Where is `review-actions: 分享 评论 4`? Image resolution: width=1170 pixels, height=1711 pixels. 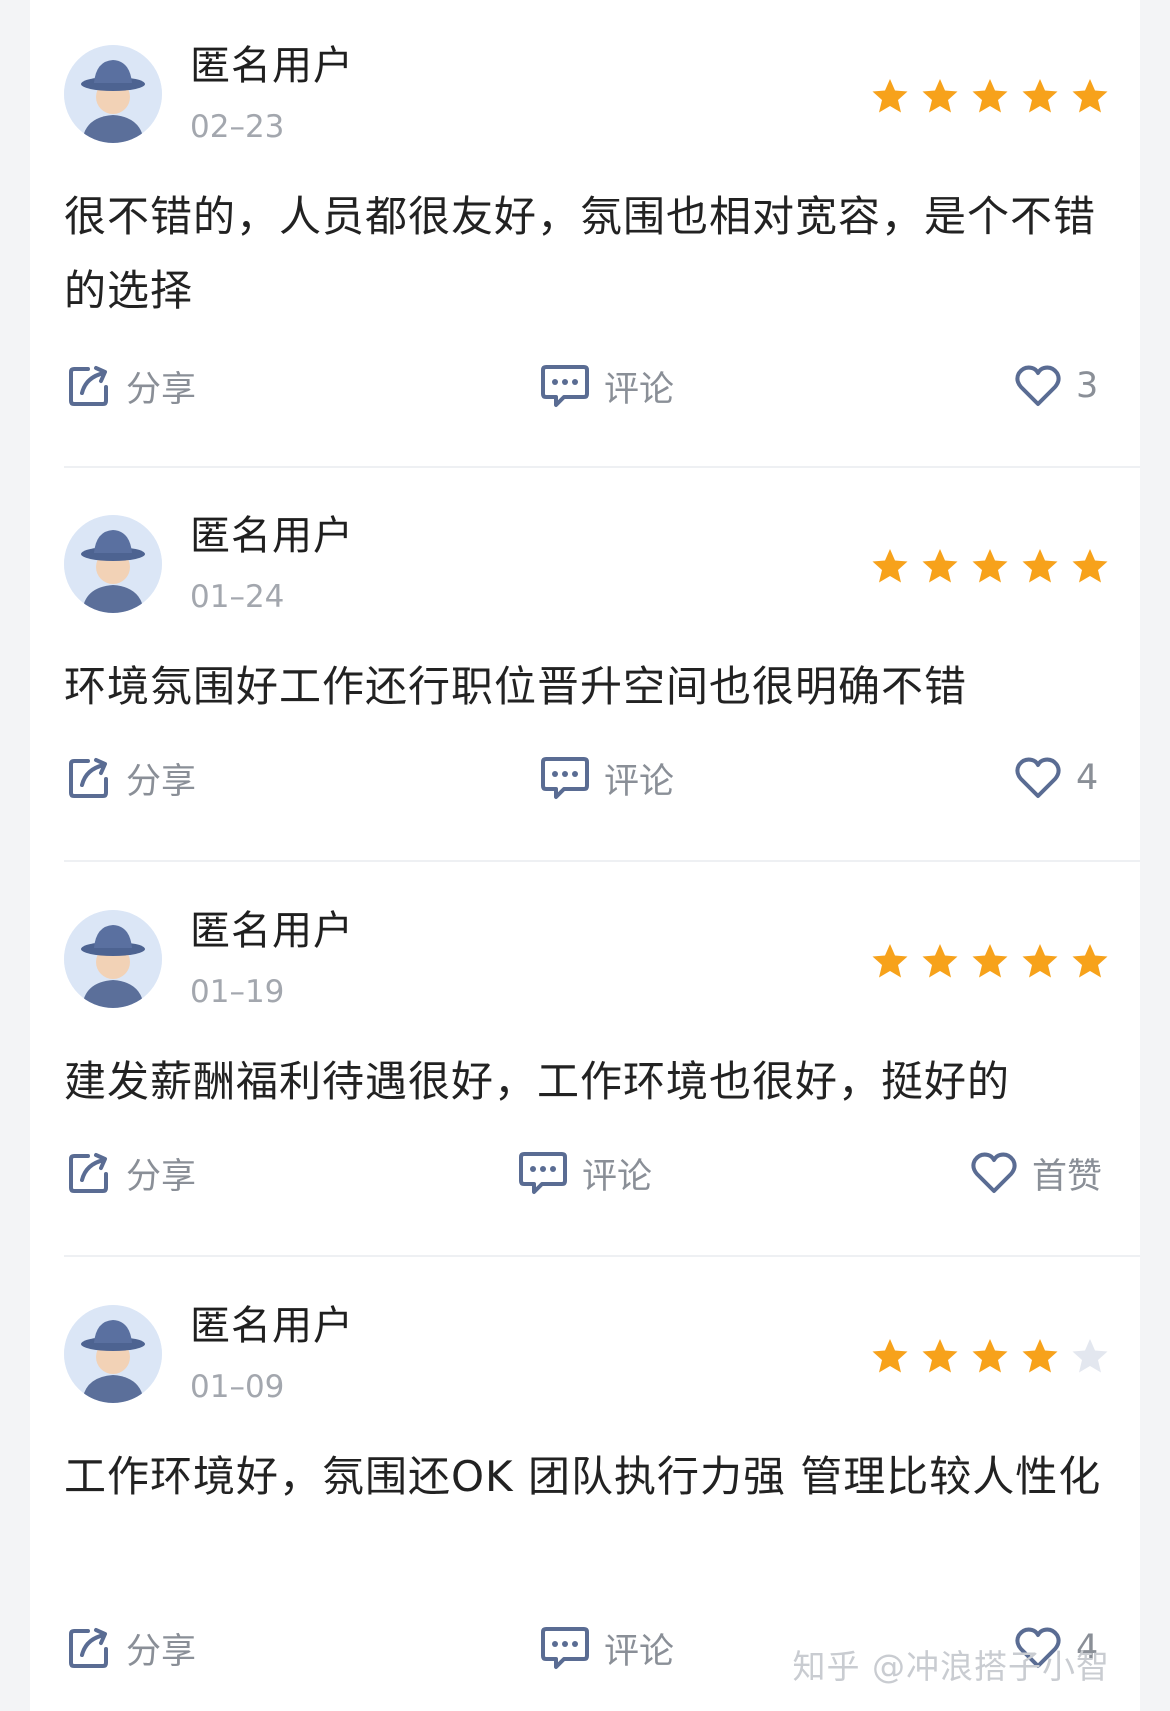
review-actions: 分享 评论 4 is located at coordinates (585, 778).